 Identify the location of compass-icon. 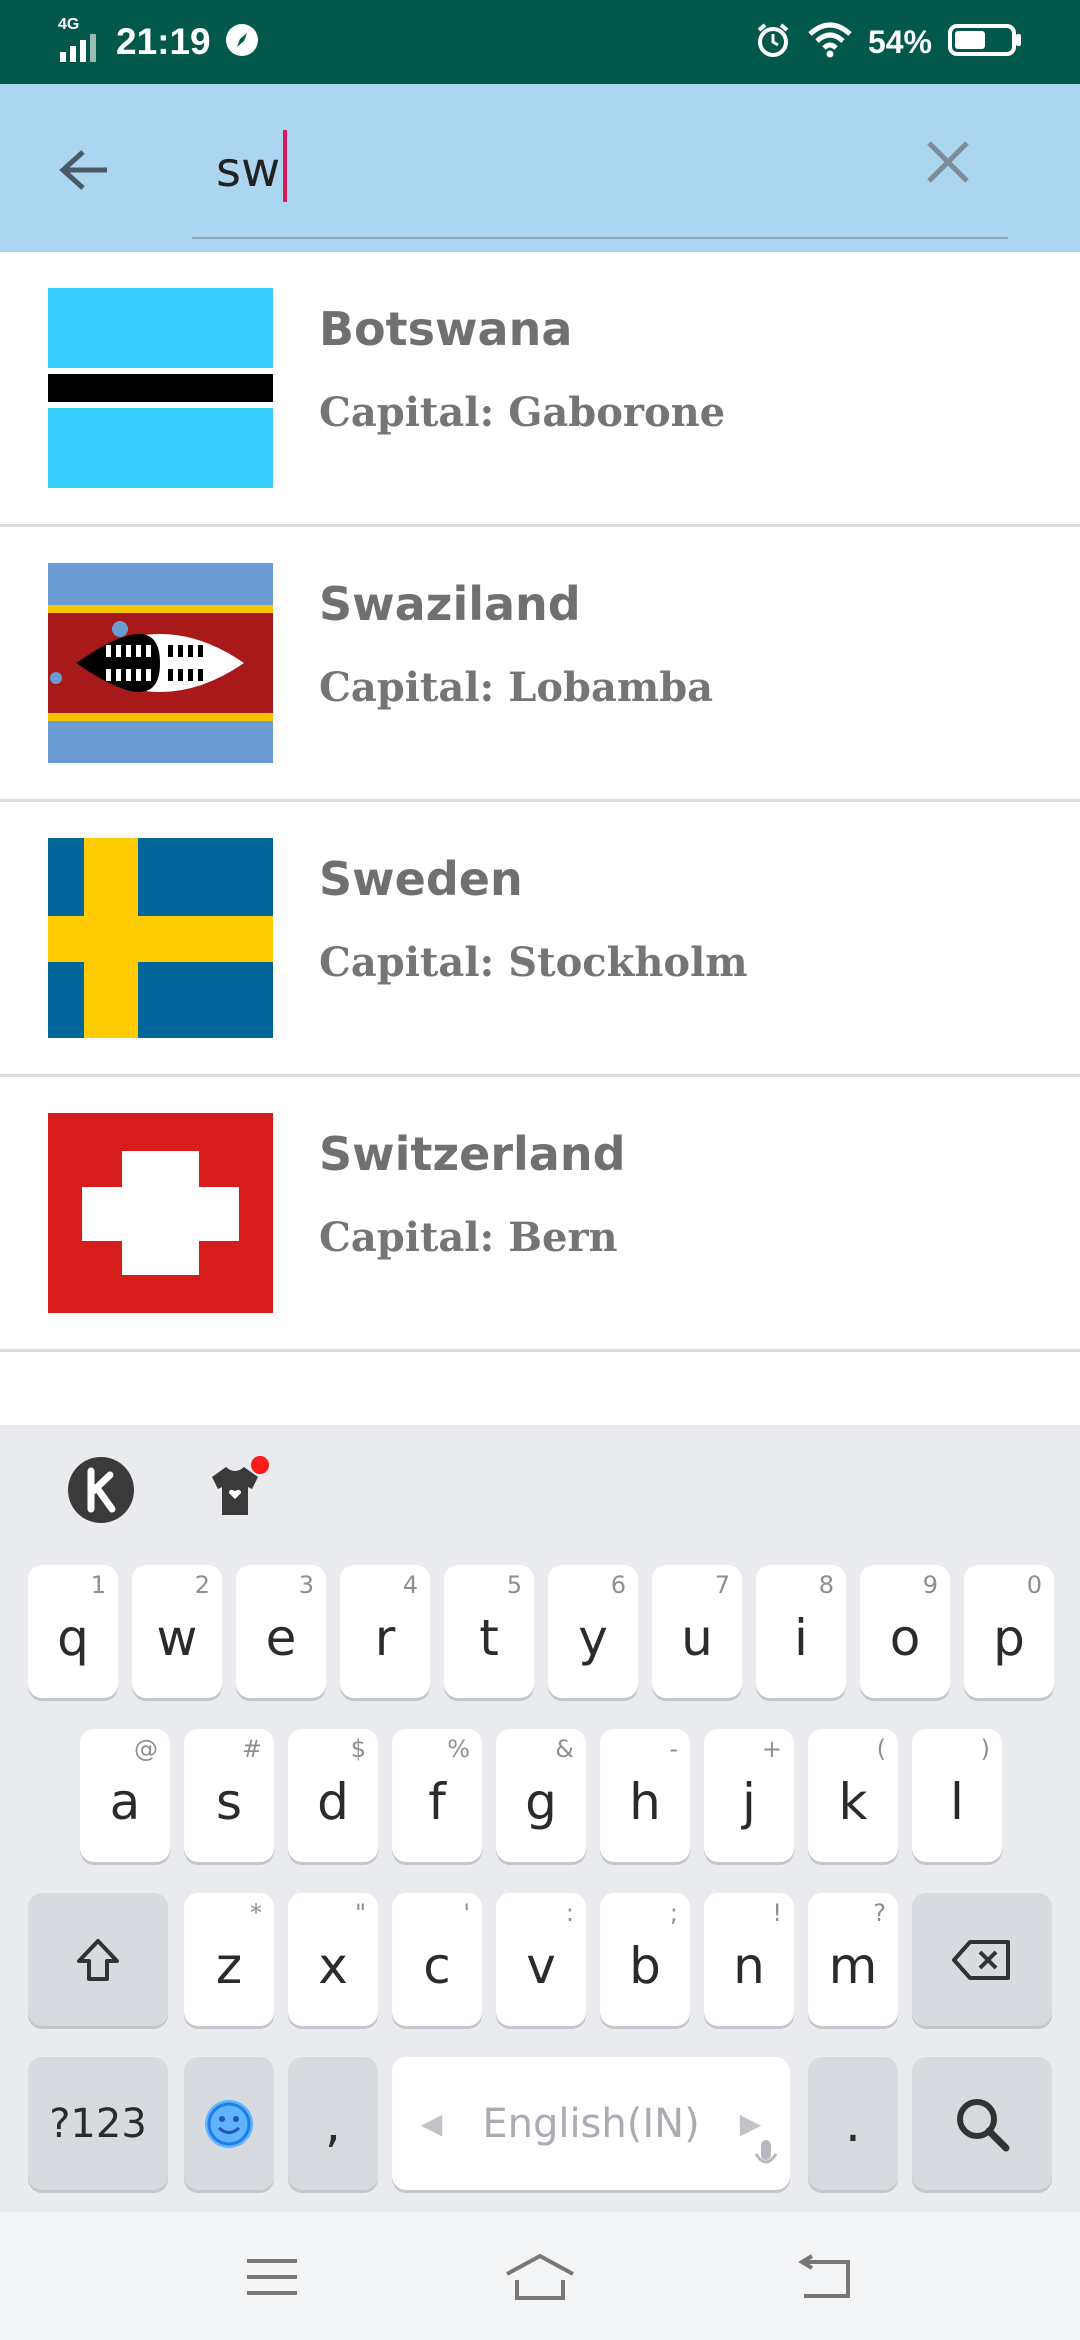
(242, 42).